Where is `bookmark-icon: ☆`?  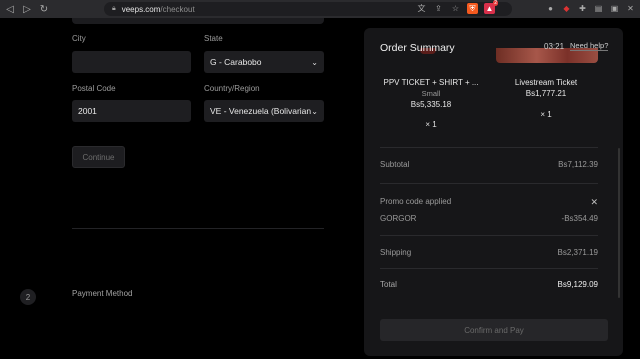
bookmark-icon: ☆ is located at coordinates (455, 8).